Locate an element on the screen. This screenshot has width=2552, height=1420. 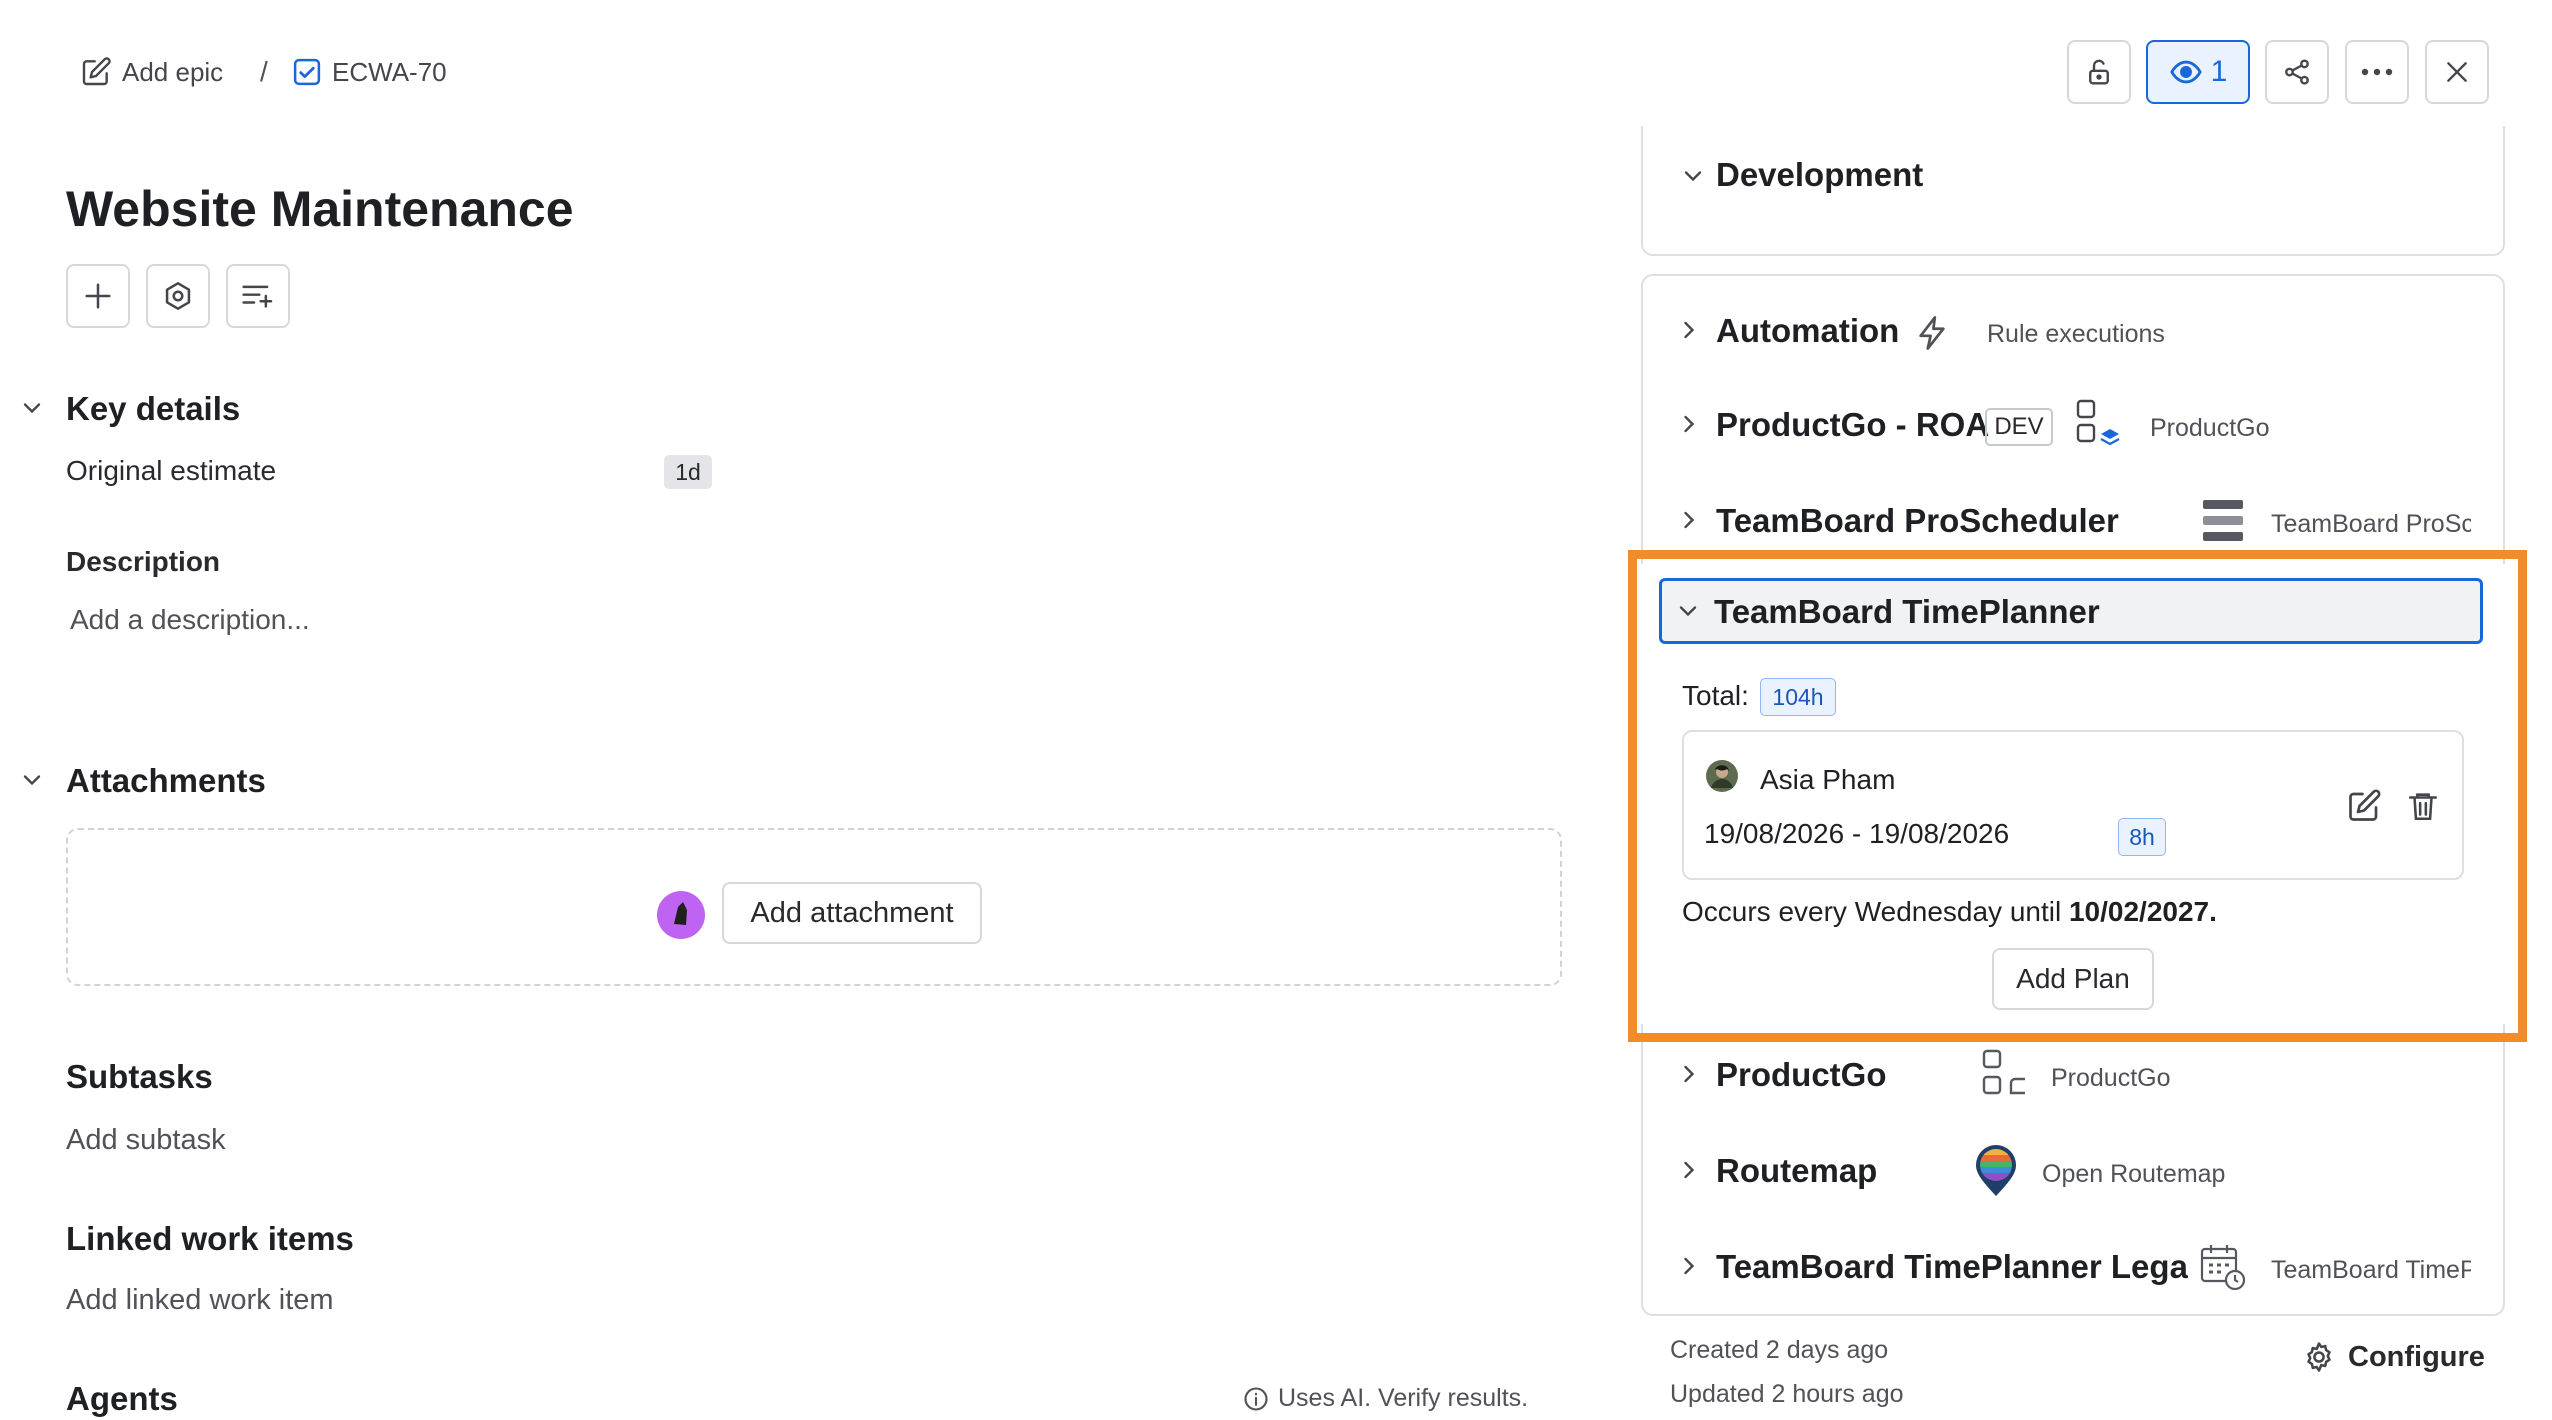
add-epic-label: Add epic is located at coordinates (173, 71).